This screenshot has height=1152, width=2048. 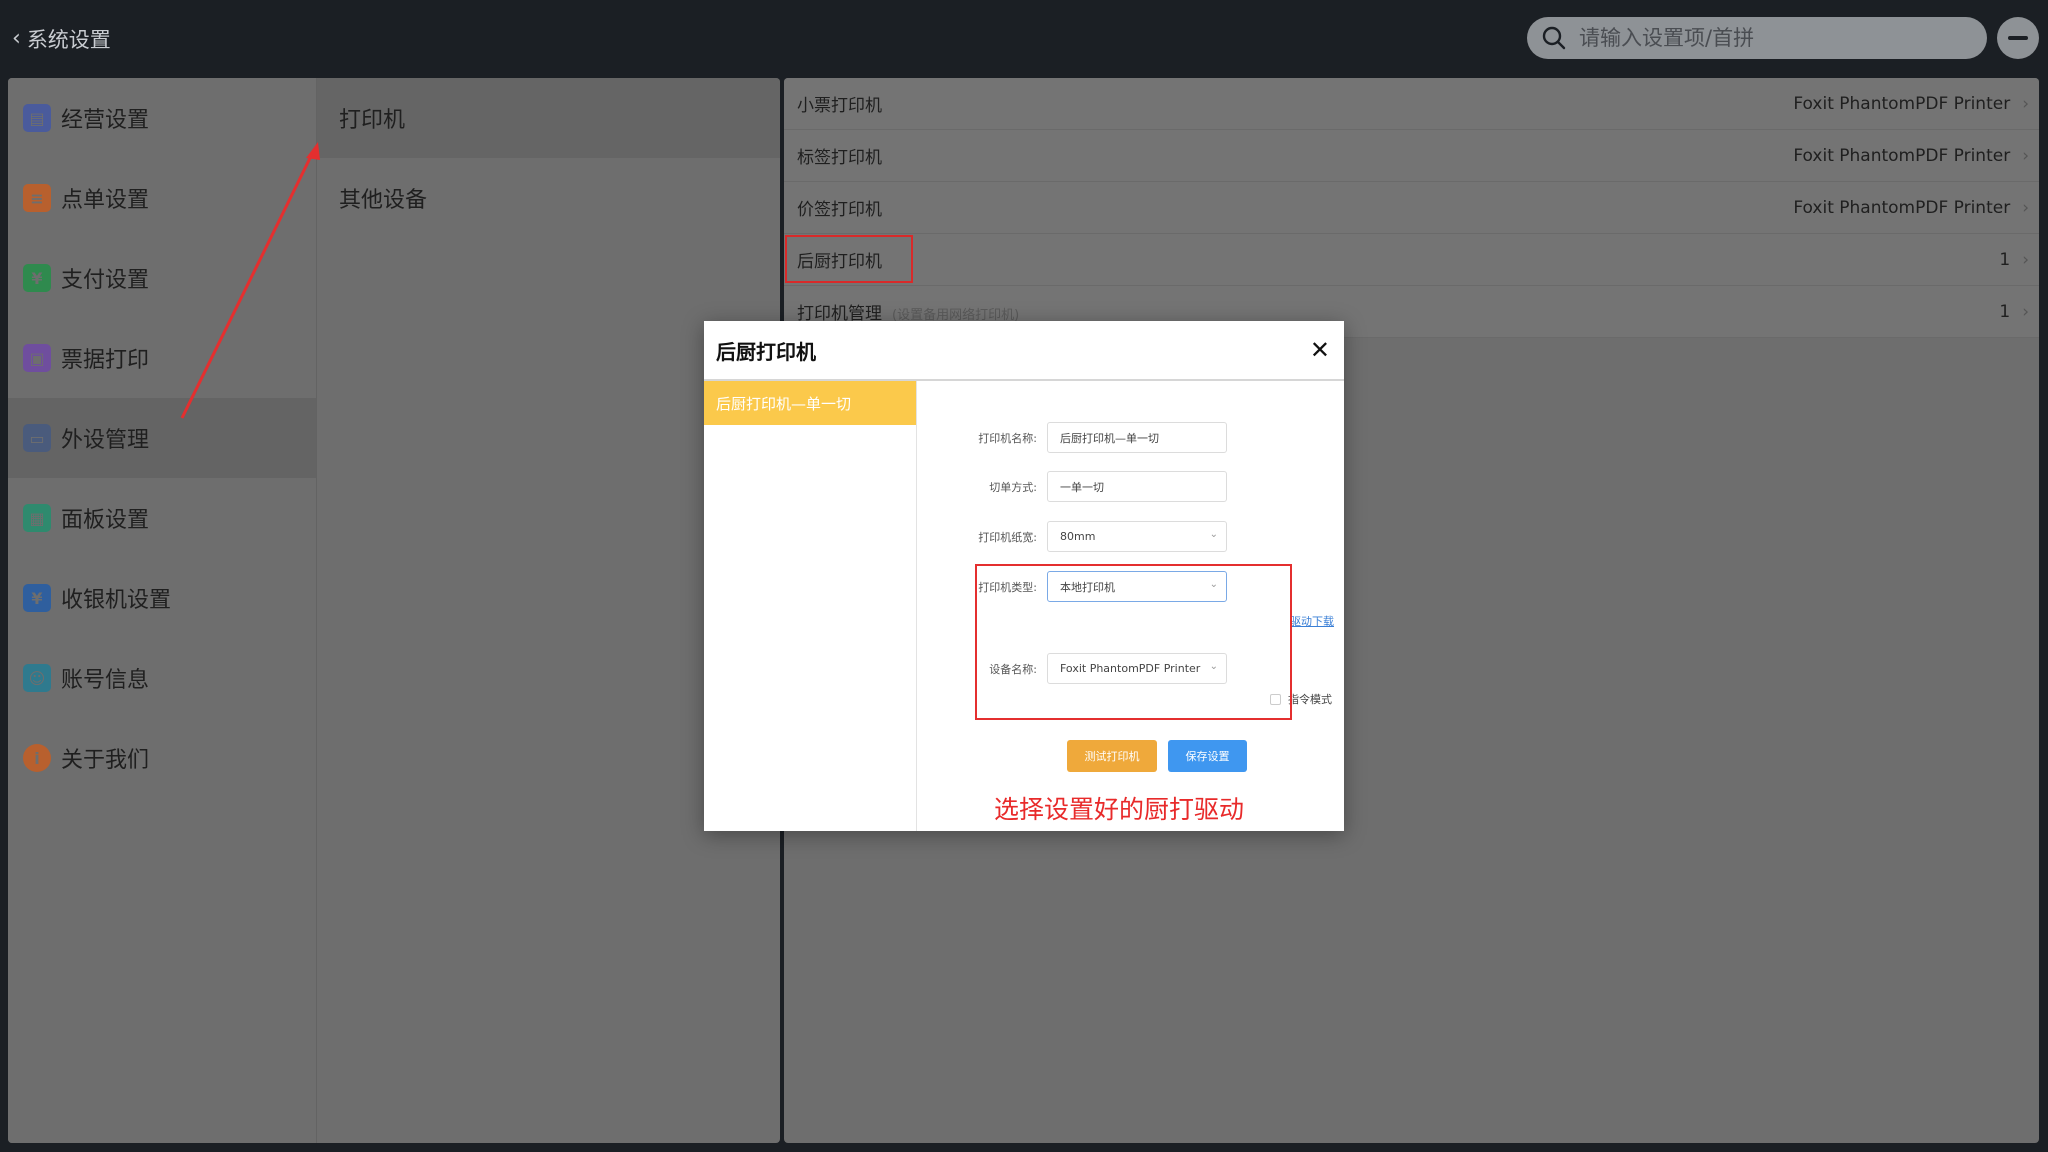 I want to click on form-row-cut: 切单方式: 一单一切, so click(x=1072, y=486).